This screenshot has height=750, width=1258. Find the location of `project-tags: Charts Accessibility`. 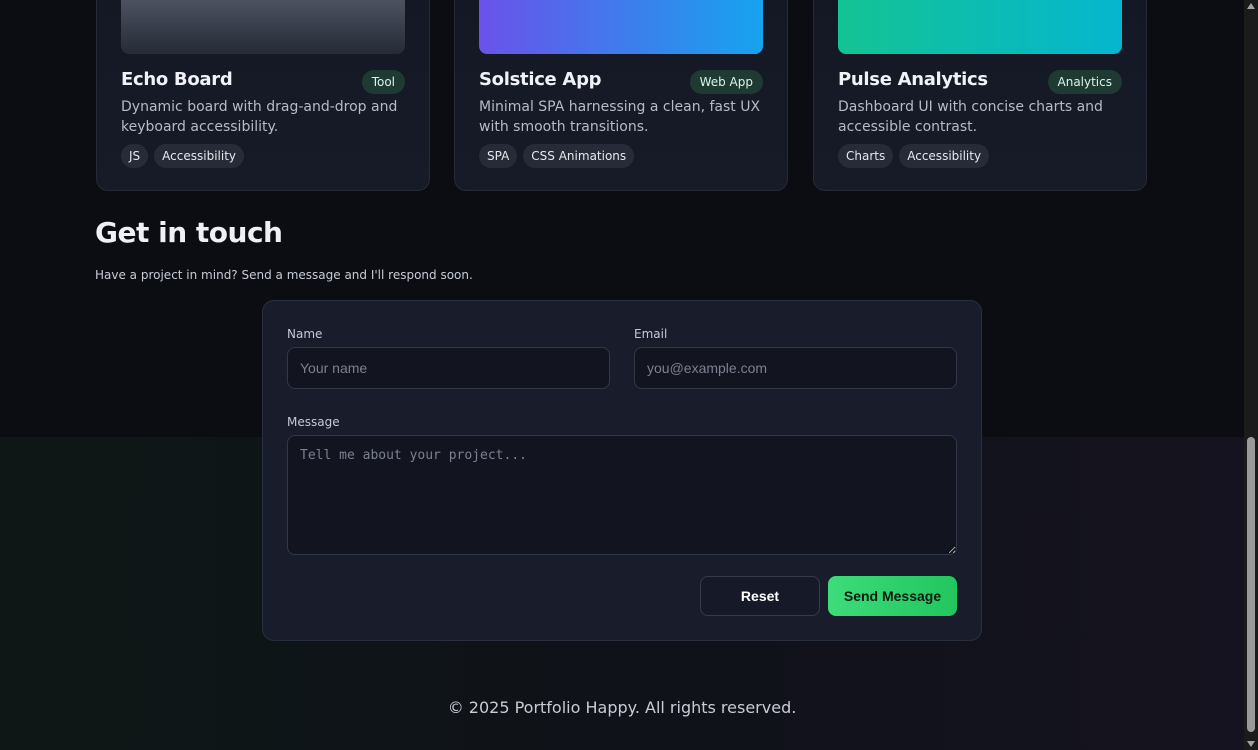

project-tags: Charts Accessibility is located at coordinates (914, 156).